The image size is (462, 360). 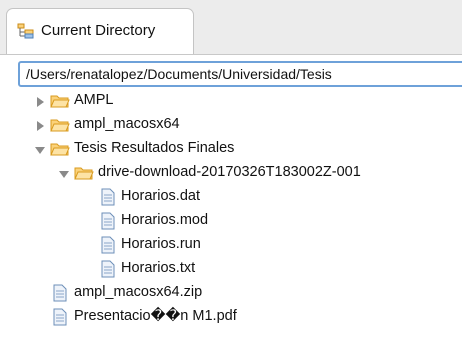 I want to click on folder-tree-icon, so click(x=26, y=31).